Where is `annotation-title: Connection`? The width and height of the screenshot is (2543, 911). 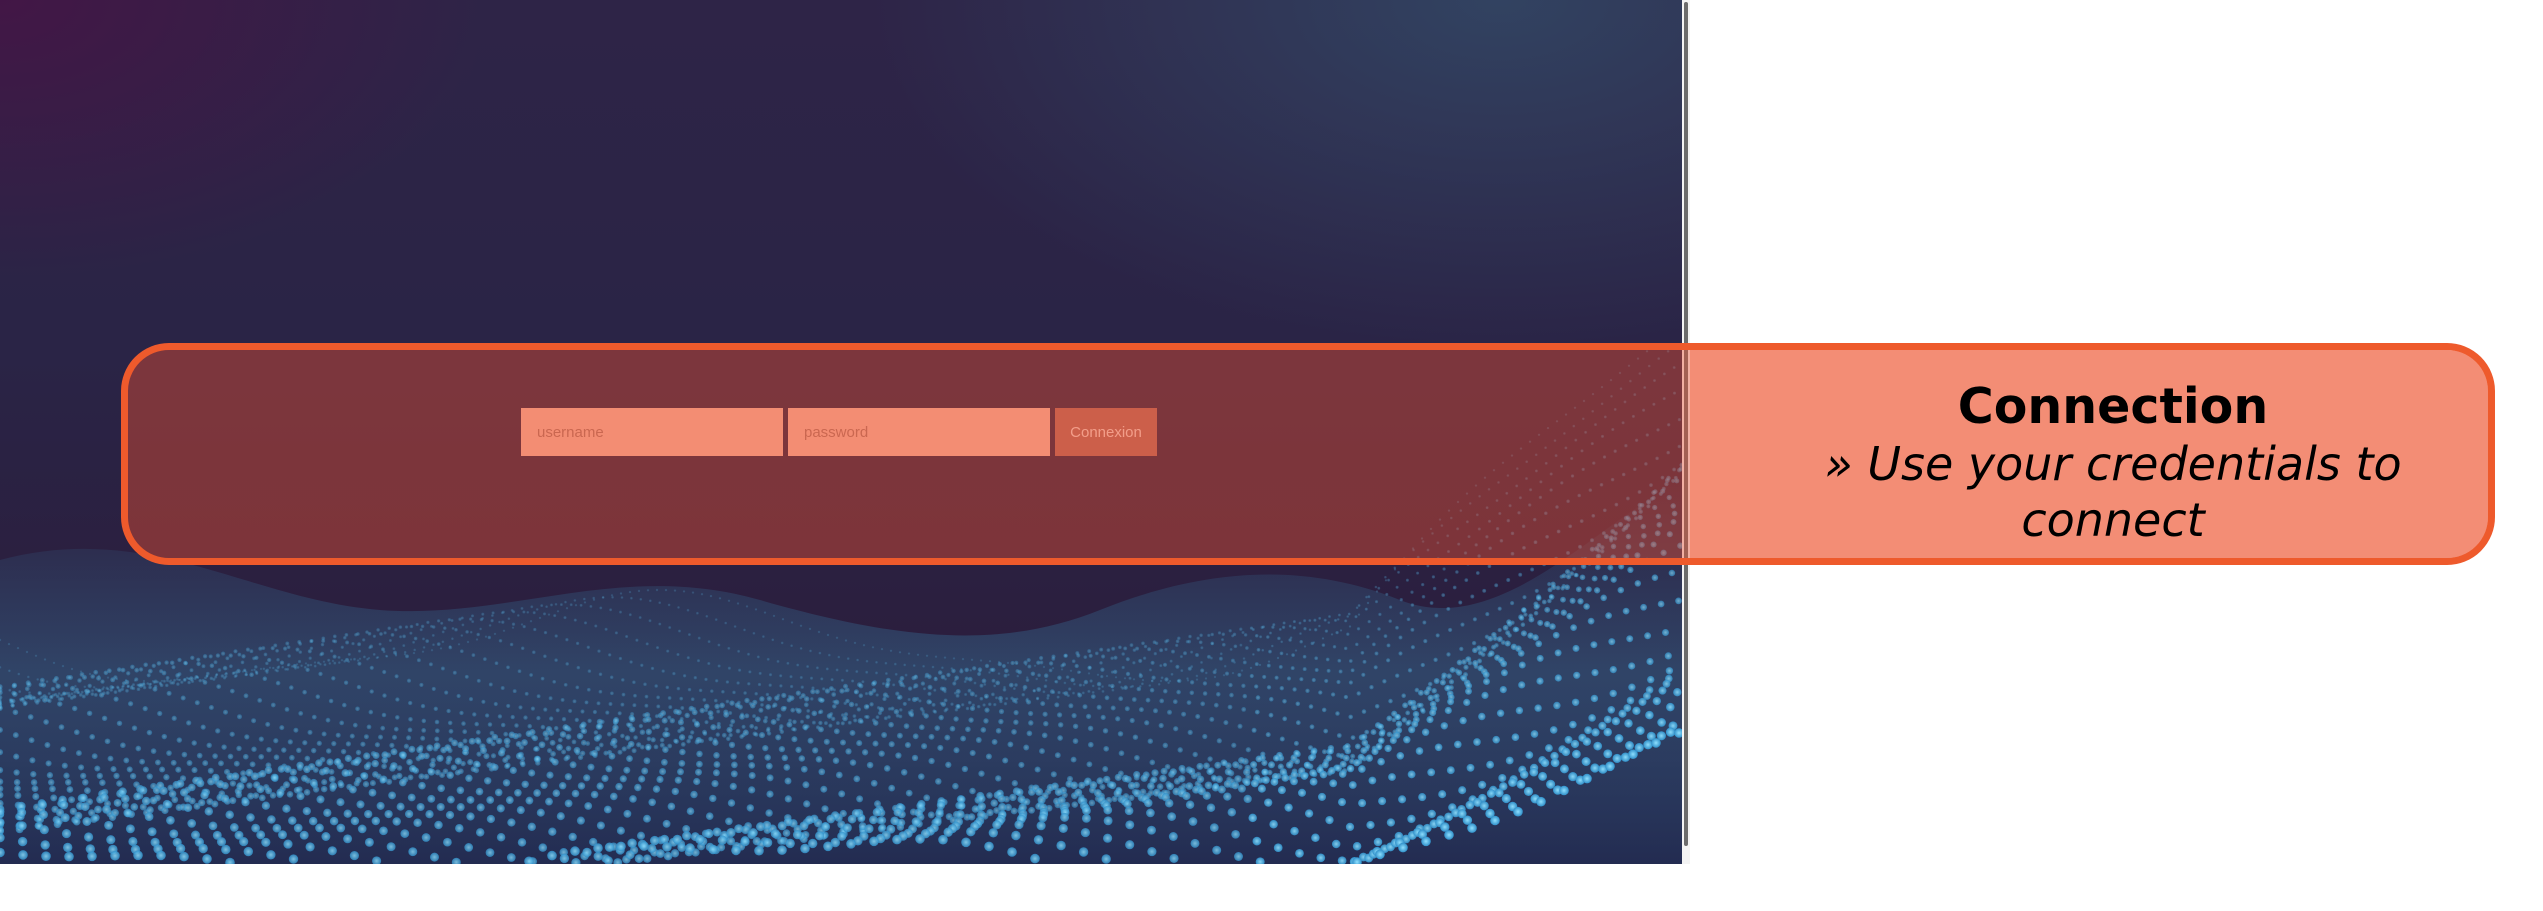
annotation-title: Connection is located at coordinates (2113, 406).